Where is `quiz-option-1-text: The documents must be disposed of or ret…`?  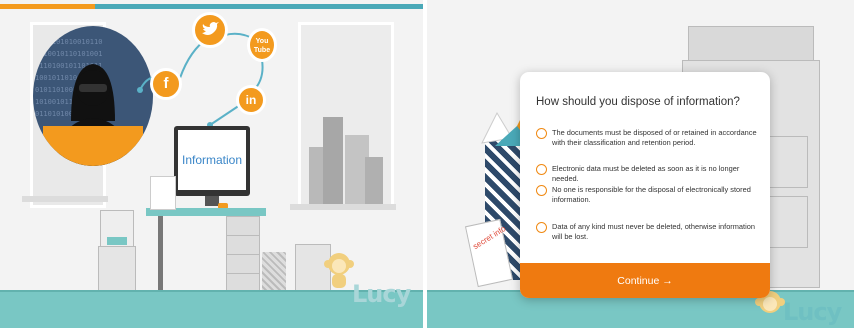 quiz-option-1-text: The documents must be disposed of or ret… is located at coordinates (654, 137).